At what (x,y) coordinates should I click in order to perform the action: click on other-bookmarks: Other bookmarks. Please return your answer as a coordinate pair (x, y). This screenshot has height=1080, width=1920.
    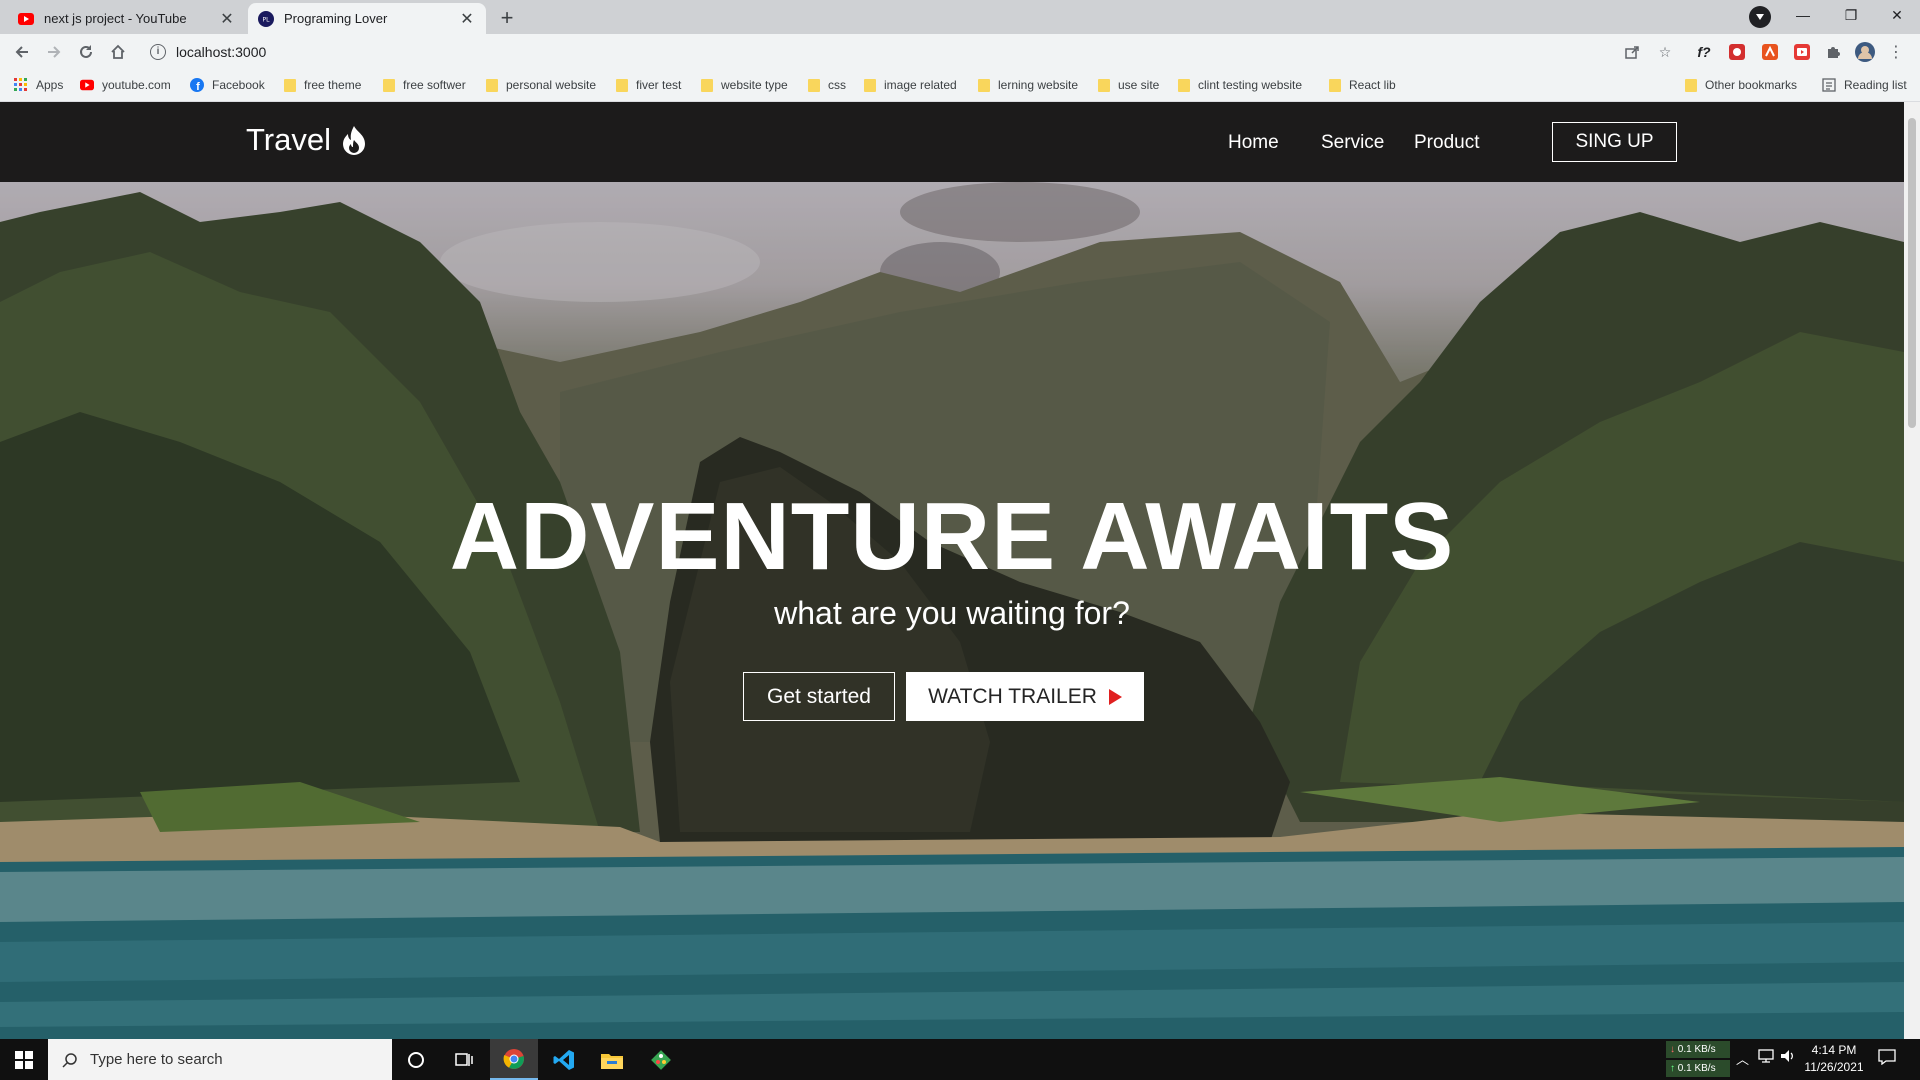
    Looking at the image, I should click on (1741, 85).